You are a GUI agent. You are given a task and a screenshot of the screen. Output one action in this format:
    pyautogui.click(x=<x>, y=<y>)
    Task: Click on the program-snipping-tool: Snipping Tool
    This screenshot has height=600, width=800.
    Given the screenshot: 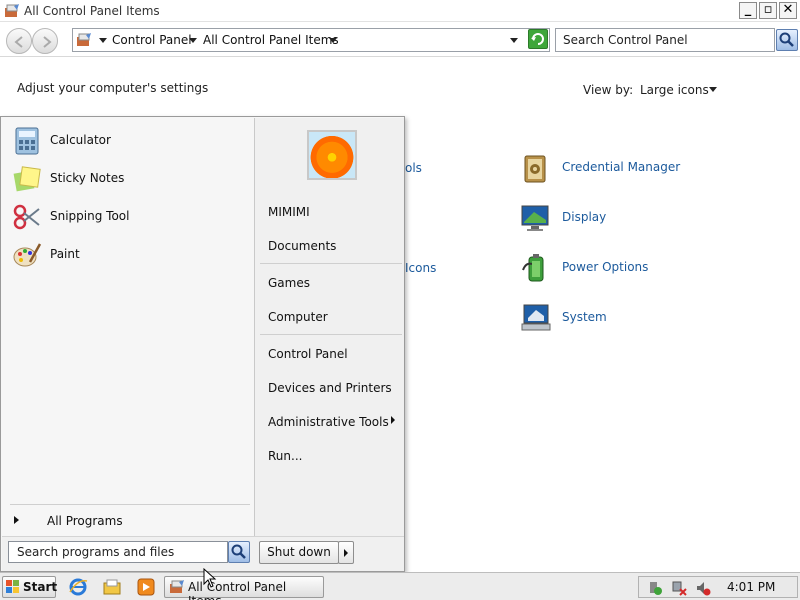 What is the action you would take?
    pyautogui.click(x=130, y=218)
    